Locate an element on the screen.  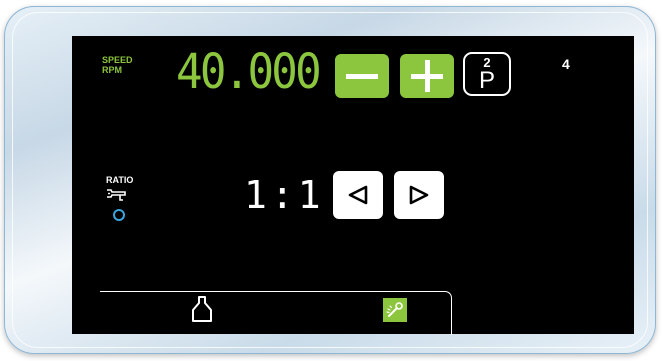
spray-wrench-icon is located at coordinates (394, 309).